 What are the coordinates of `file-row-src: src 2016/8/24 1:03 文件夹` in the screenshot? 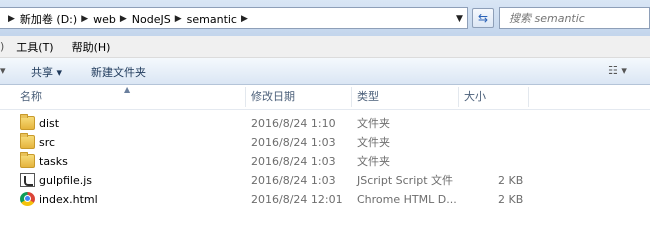 It's located at (325, 142).